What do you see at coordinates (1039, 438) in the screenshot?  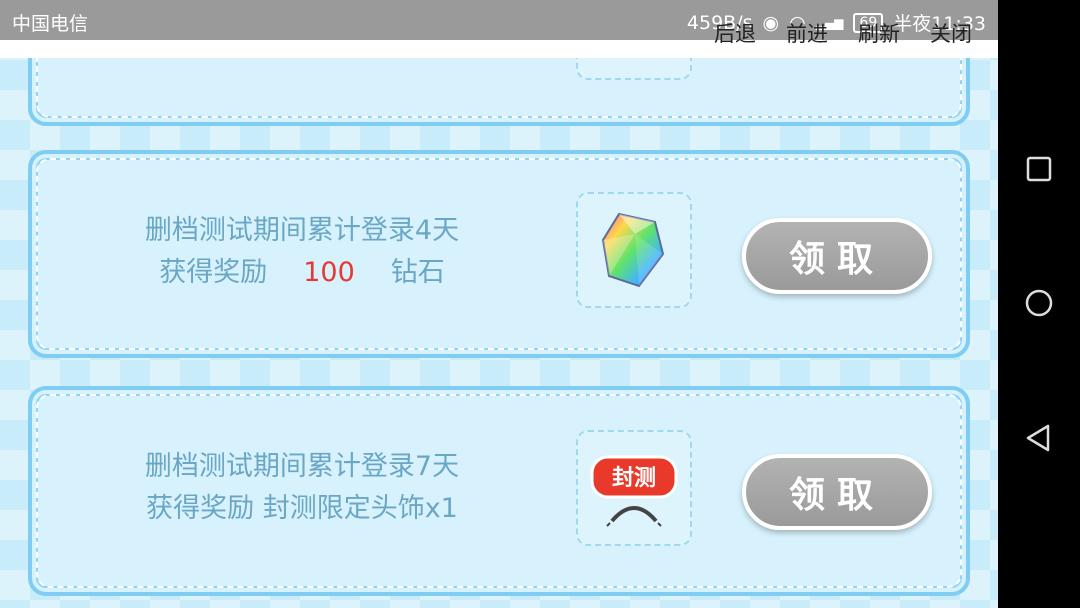 I see `back-icon` at bounding box center [1039, 438].